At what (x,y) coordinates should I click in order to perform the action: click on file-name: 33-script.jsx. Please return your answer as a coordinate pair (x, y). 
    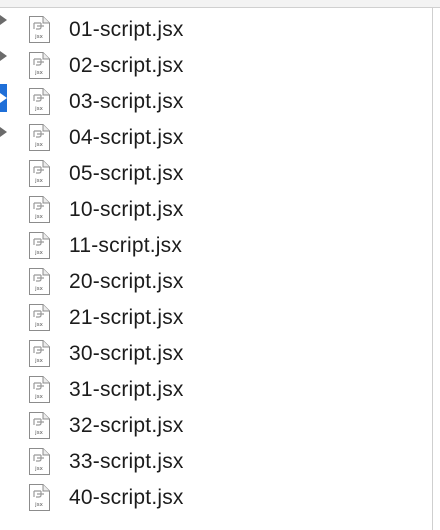
    Looking at the image, I should click on (126, 461).